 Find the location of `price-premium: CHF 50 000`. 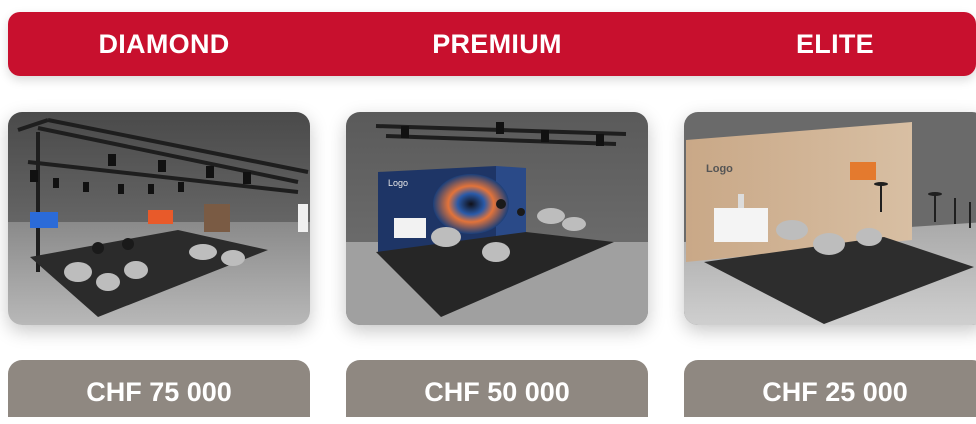

price-premium: CHF 50 000 is located at coordinates (497, 388).